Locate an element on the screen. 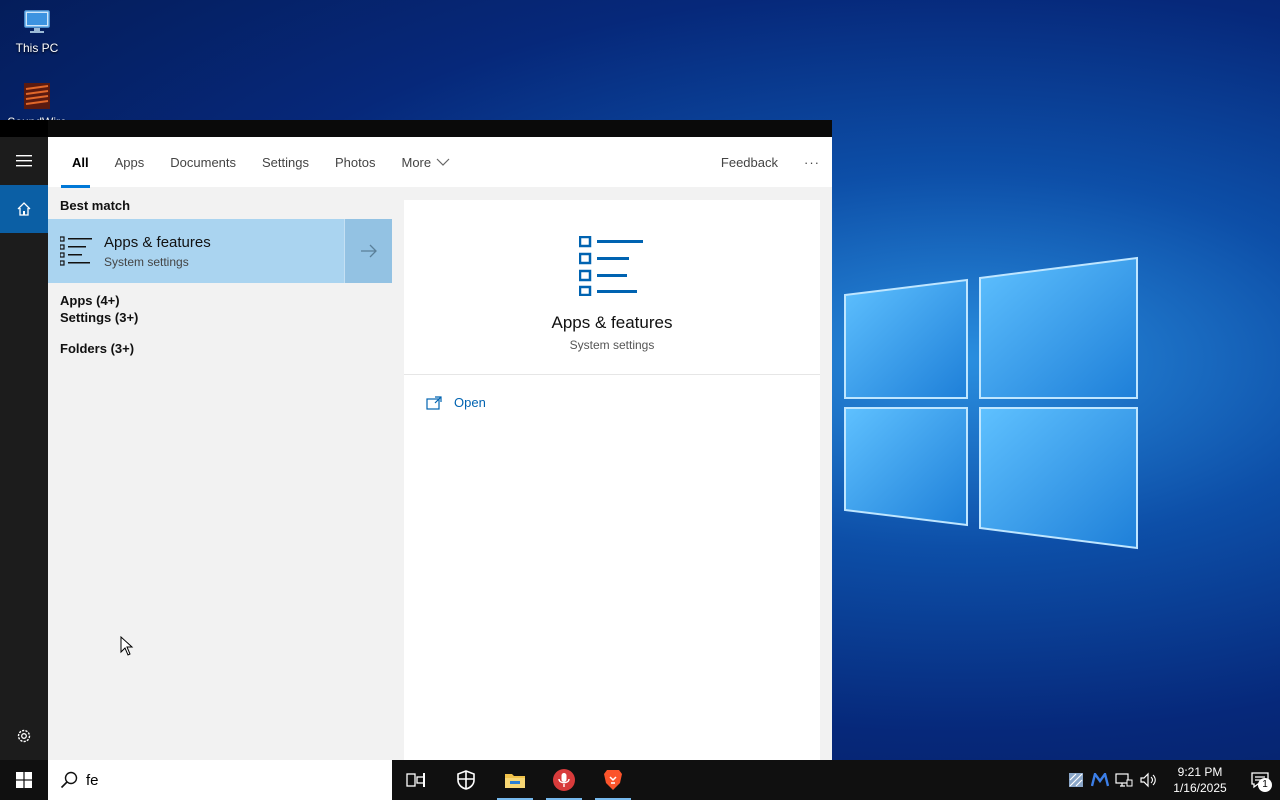 Image resolution: width=1280 pixels, height=800 pixels. taskbar-task-view-button is located at coordinates (416, 780).